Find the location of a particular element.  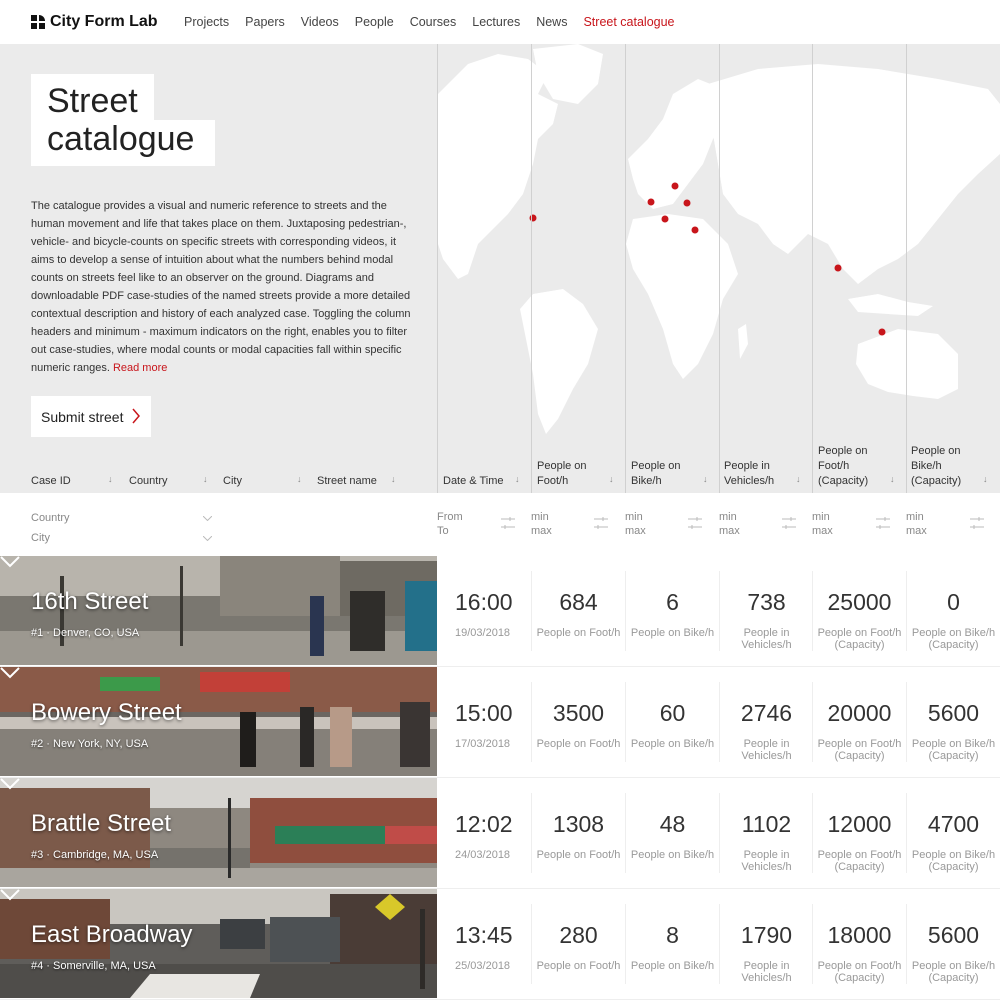

bike-capacity-unit: (Capacity) is located at coordinates (953, 756).